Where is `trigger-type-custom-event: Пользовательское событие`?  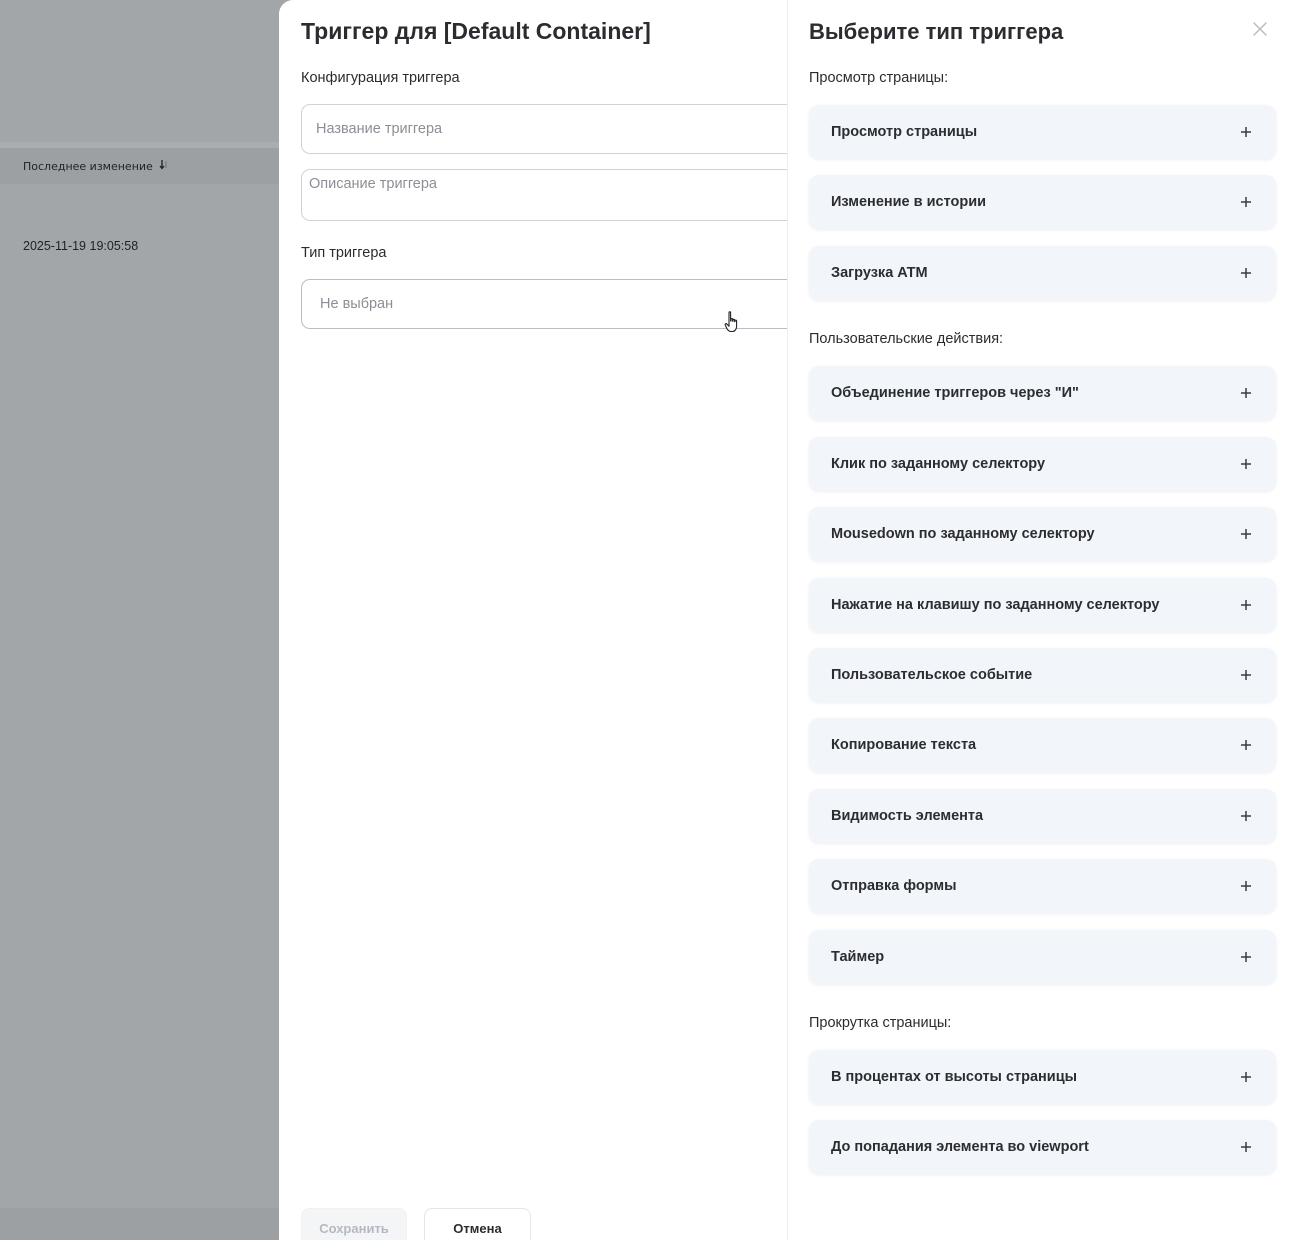
trigger-type-custom-event: Пользовательское событие is located at coordinates (1042, 675).